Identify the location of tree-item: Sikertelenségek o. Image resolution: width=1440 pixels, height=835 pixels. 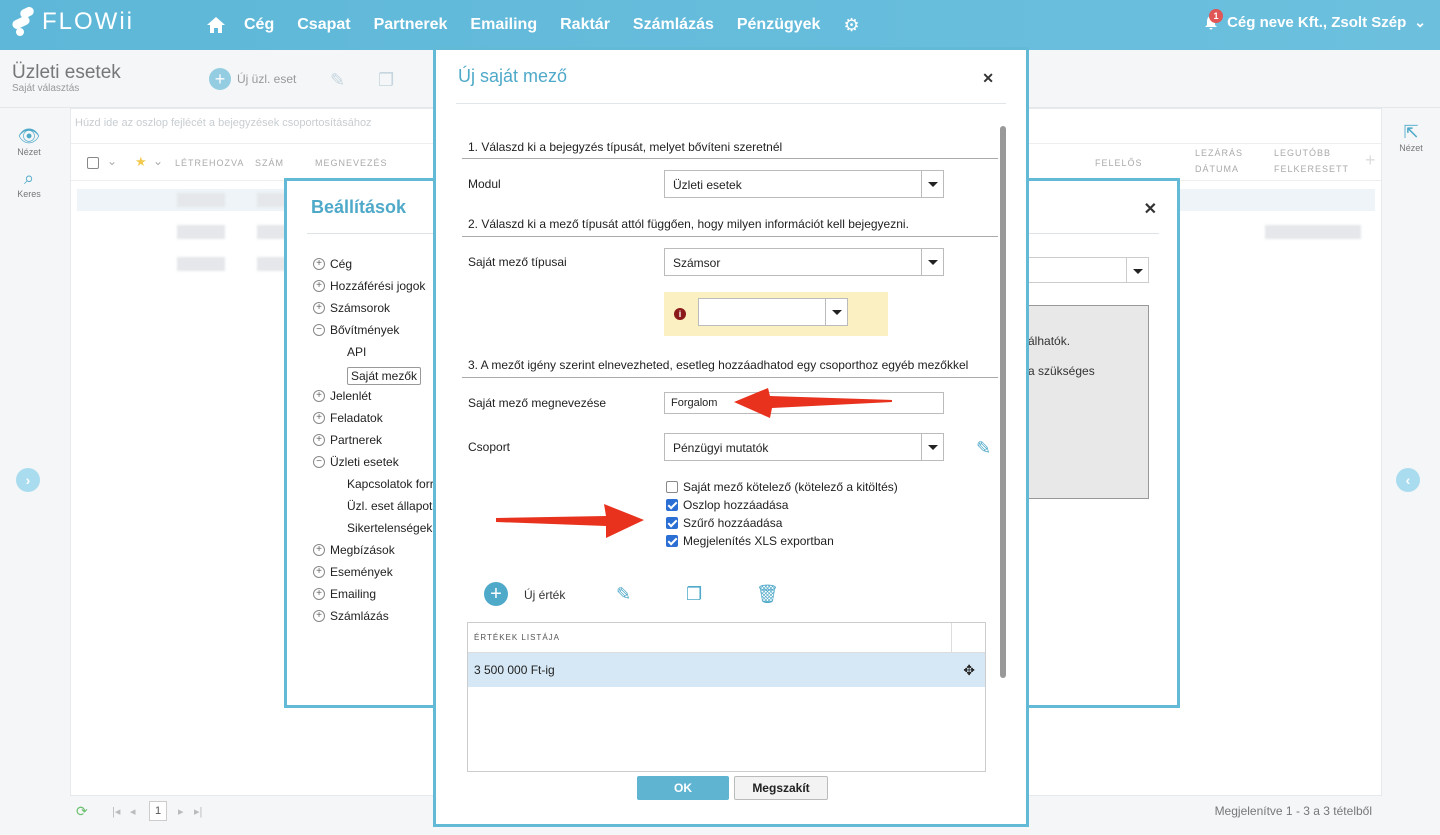
(394, 528).